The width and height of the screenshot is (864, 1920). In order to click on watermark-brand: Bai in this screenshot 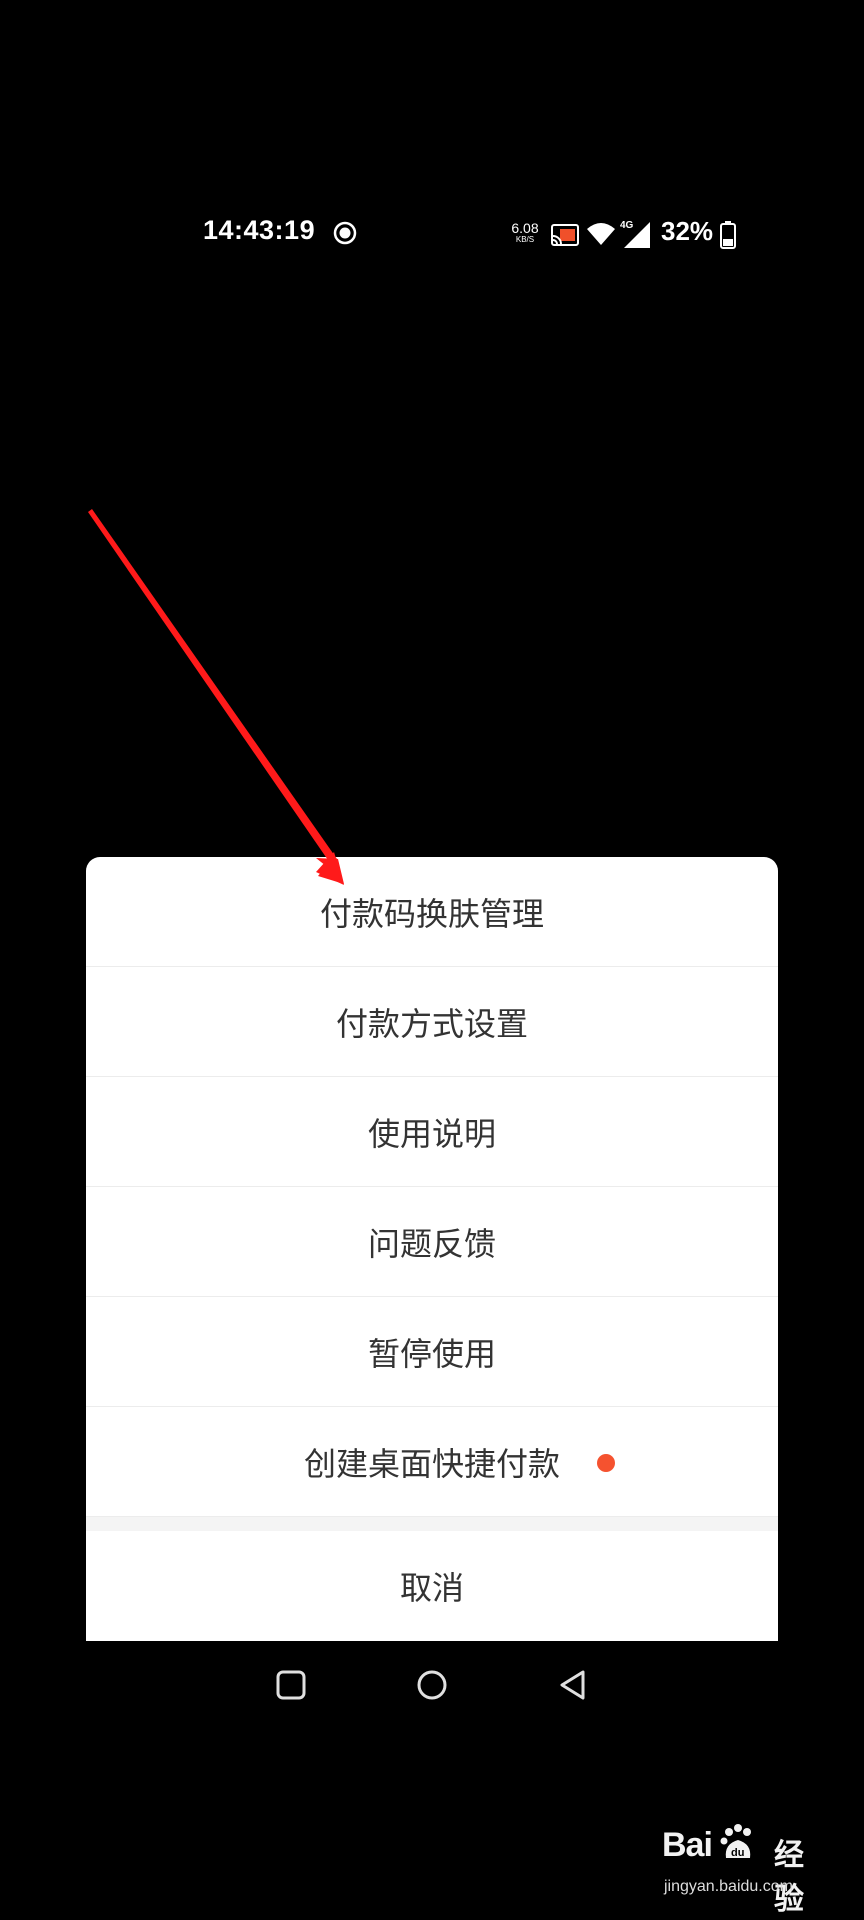, I will do `click(687, 1845)`.